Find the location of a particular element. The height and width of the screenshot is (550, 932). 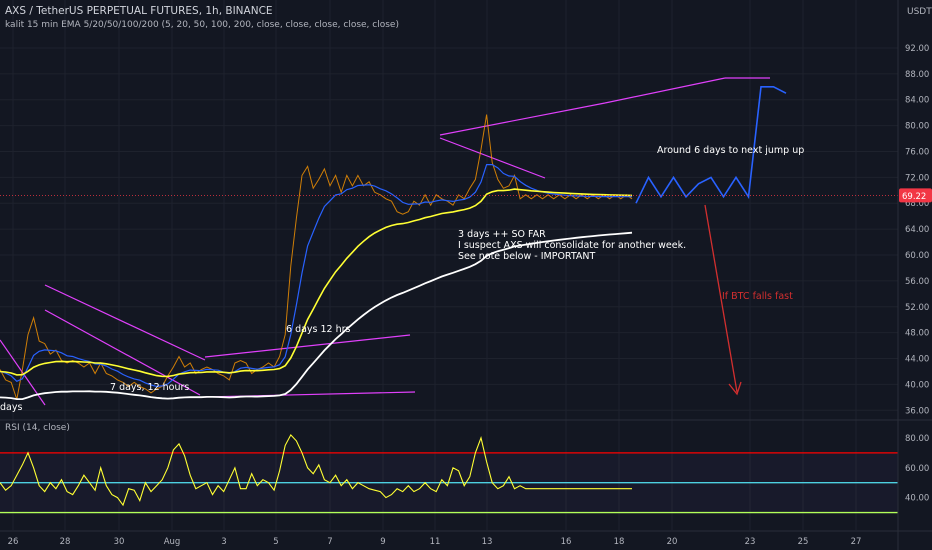

time-tick-label: 7 is located at coordinates (329, 542).